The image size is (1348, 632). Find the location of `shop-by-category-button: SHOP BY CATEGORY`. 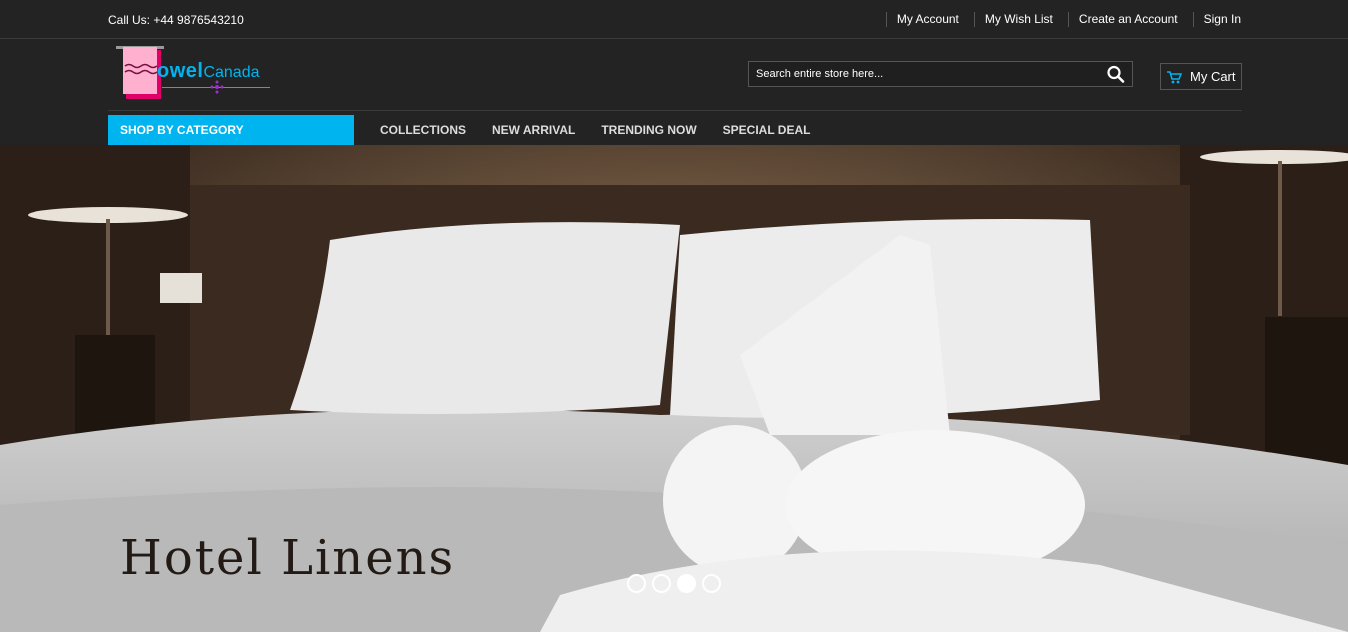

shop-by-category-button: SHOP BY CATEGORY is located at coordinates (231, 130).